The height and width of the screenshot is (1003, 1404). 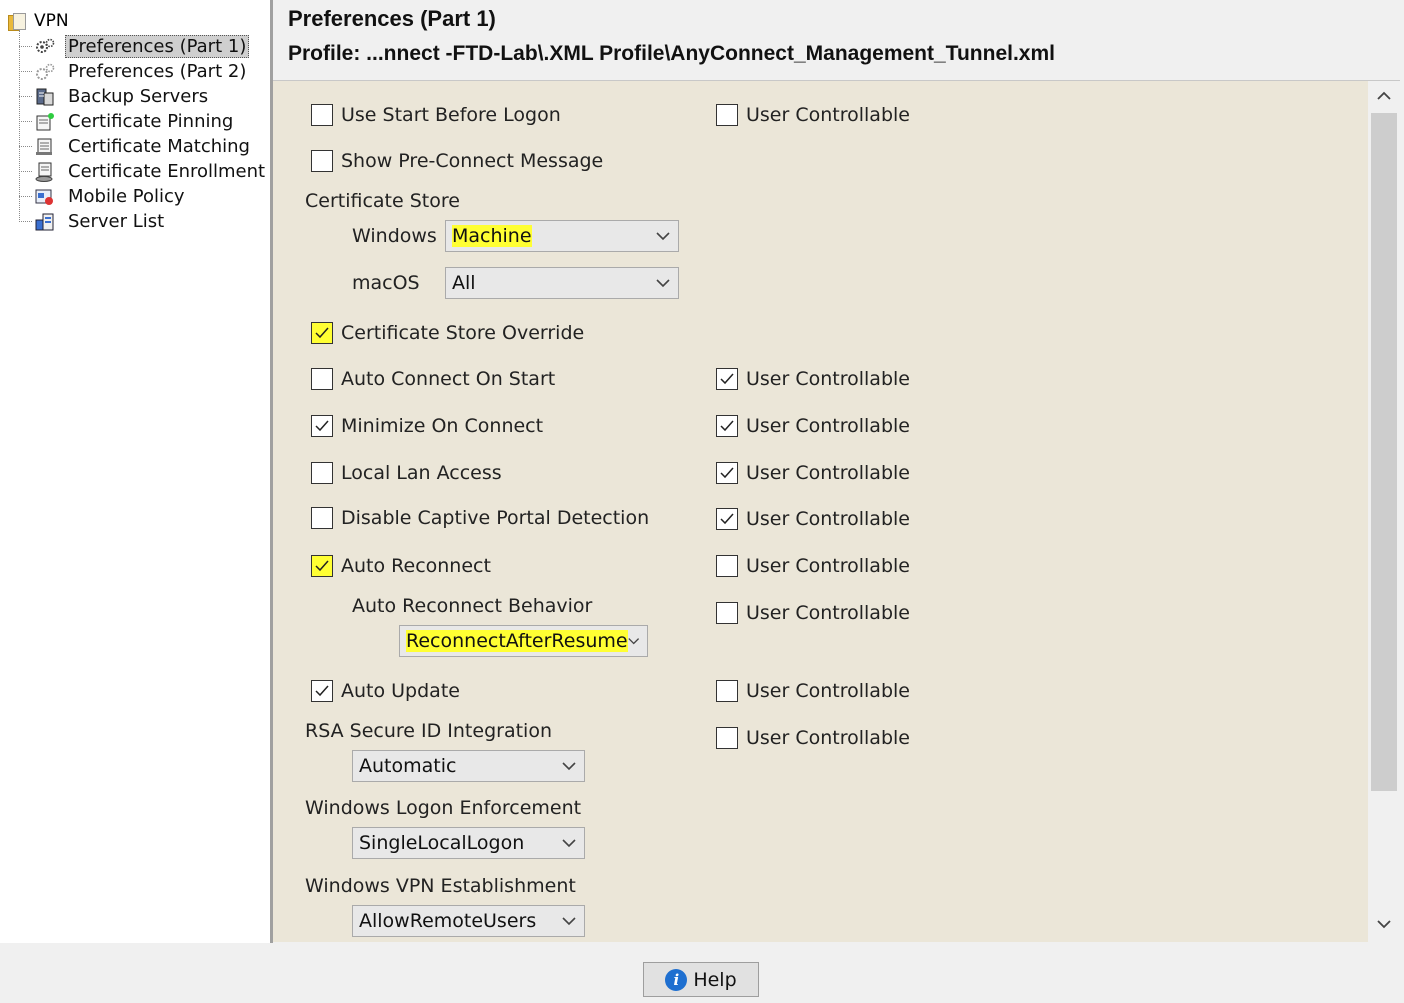 What do you see at coordinates (727, 691) in the screenshot?
I see `uc-auto-update-checkbox` at bounding box center [727, 691].